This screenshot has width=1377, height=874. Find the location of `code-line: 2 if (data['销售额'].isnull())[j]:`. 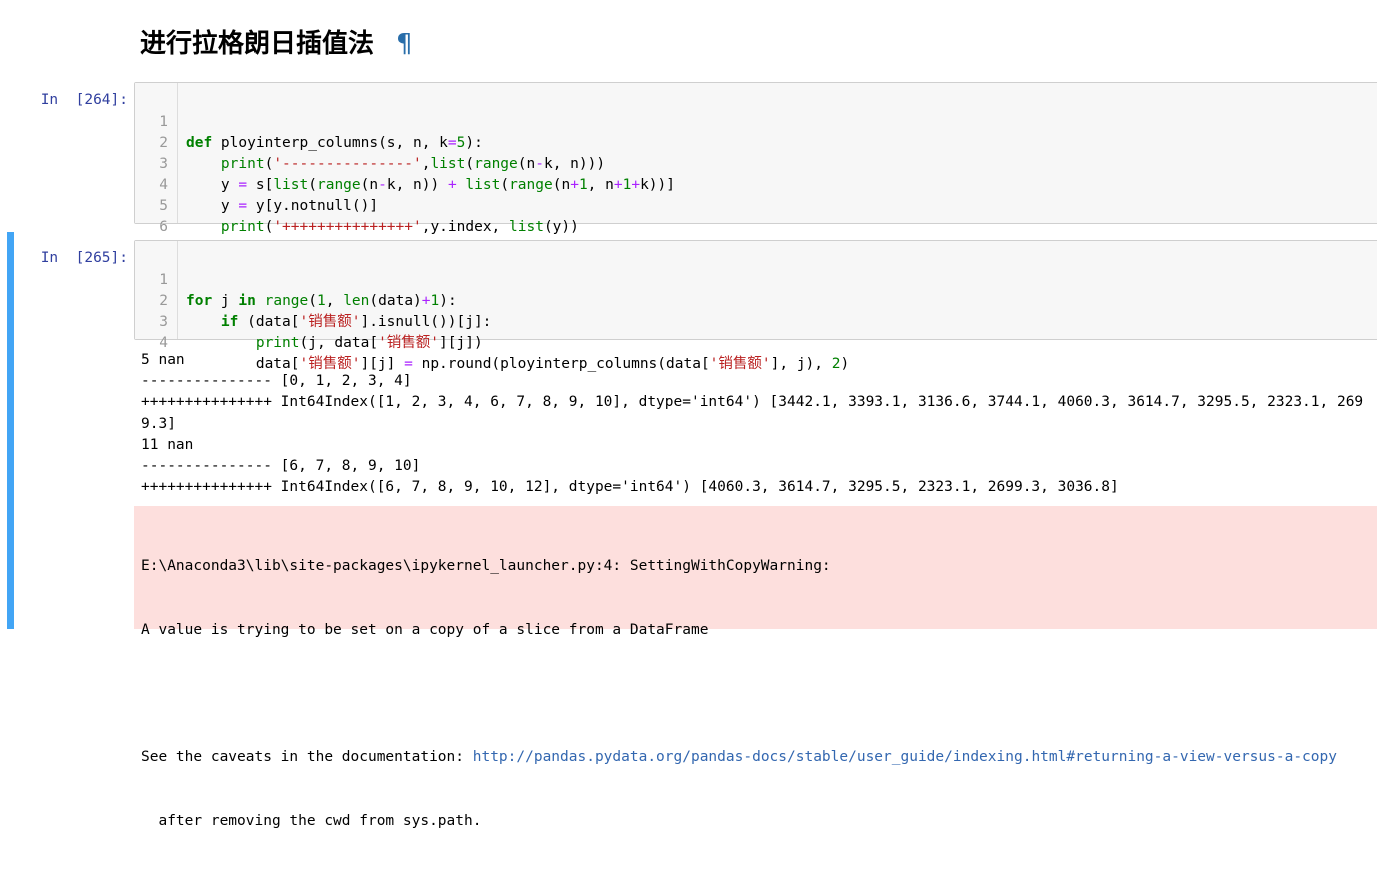

code-line: 2 if (data['销售额'].isnull())[j]: is located at coordinates (756, 300).